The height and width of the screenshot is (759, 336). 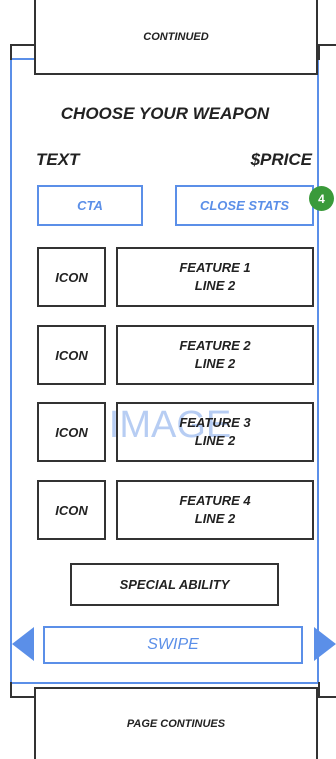 I want to click on swipe-left-arrow-icon, so click(x=23, y=644).